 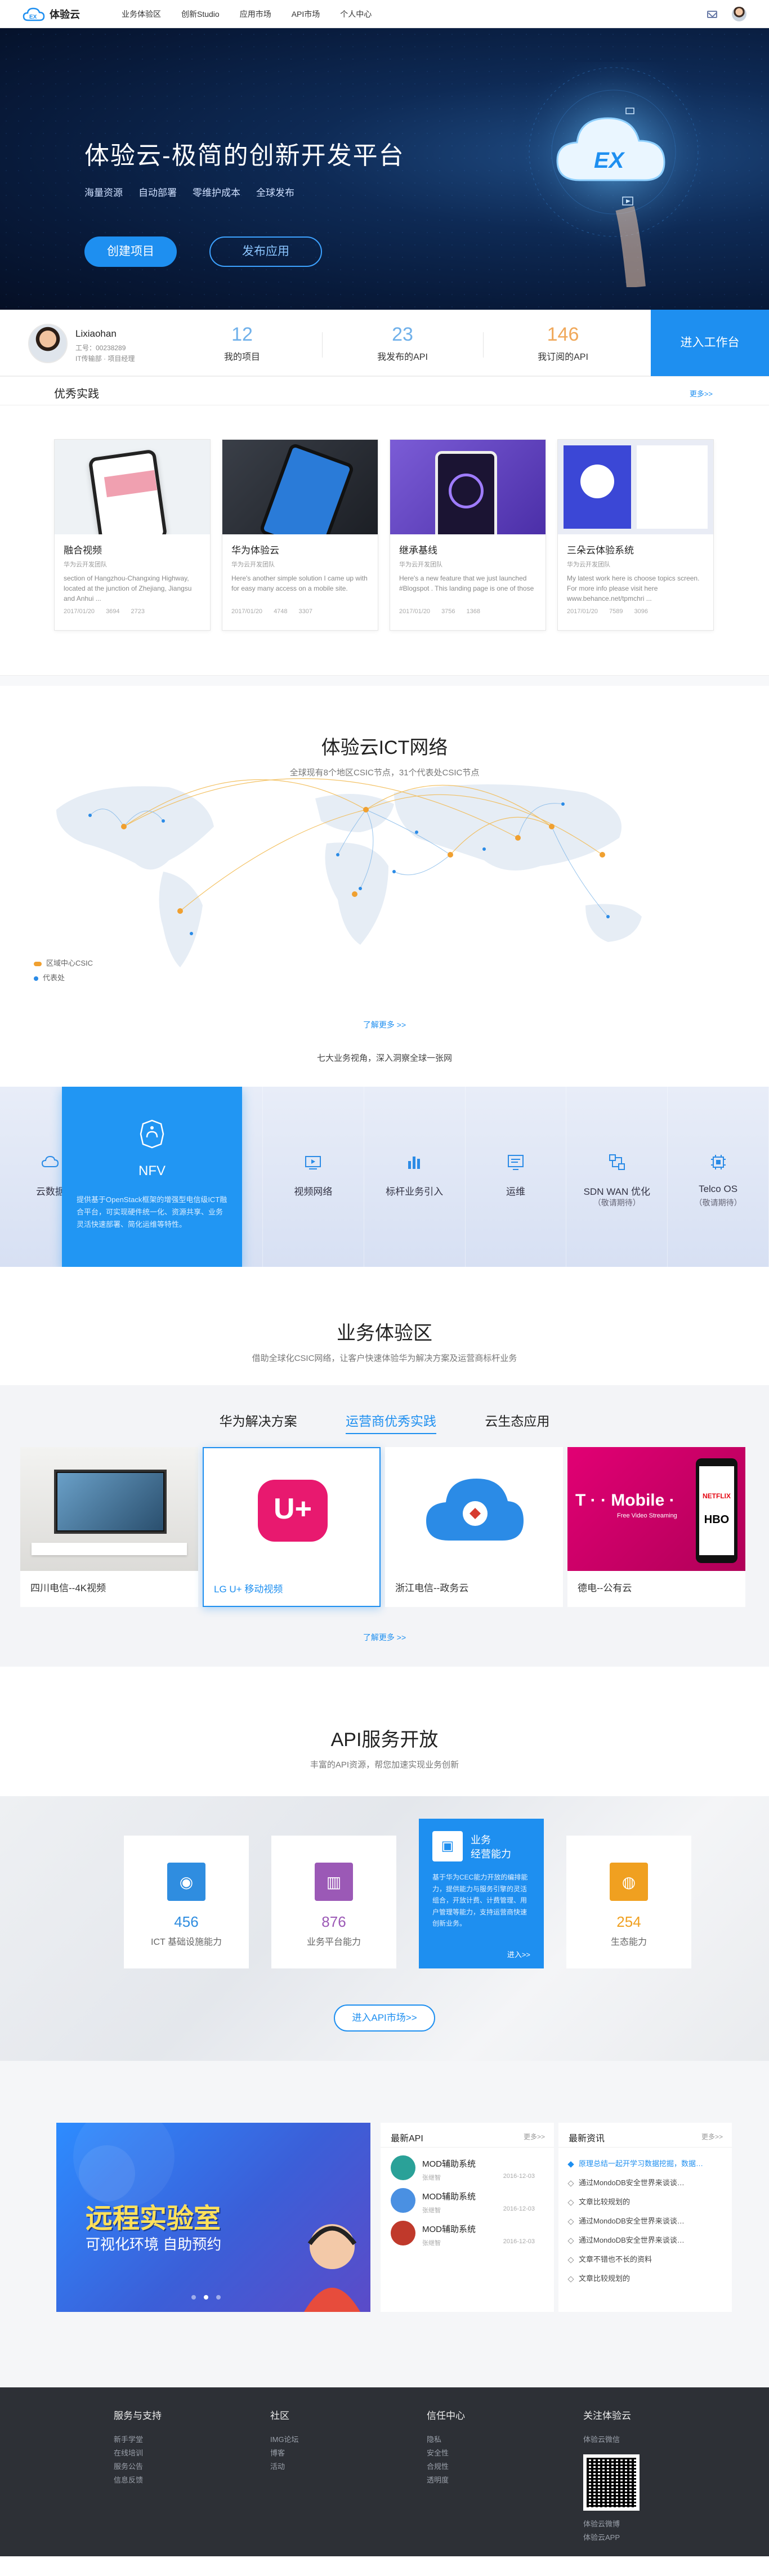 I want to click on footer-link: 透明度, so click(x=446, y=2480).